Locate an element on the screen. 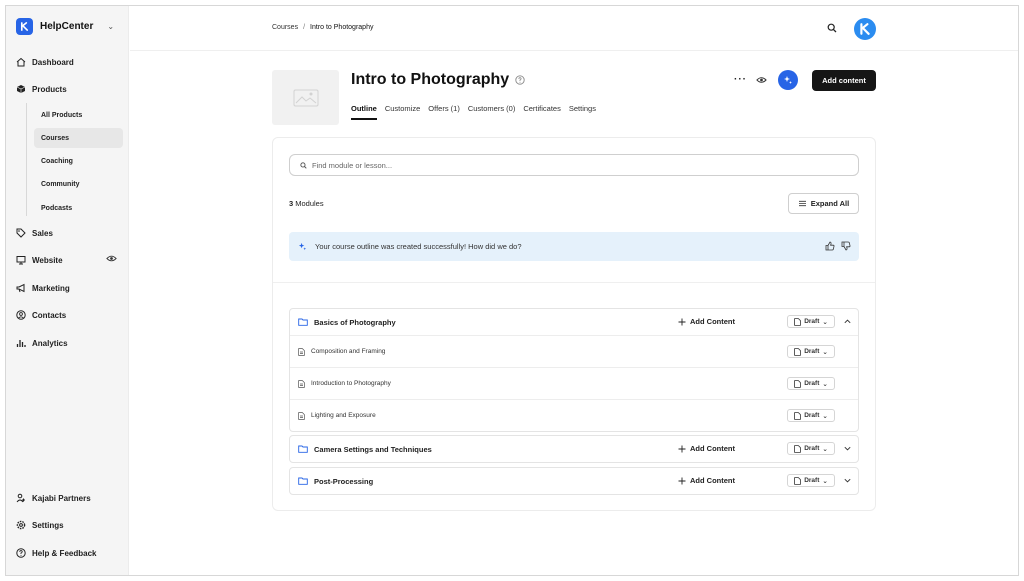  breadcrumb-courses: Courses is located at coordinates (285, 27).